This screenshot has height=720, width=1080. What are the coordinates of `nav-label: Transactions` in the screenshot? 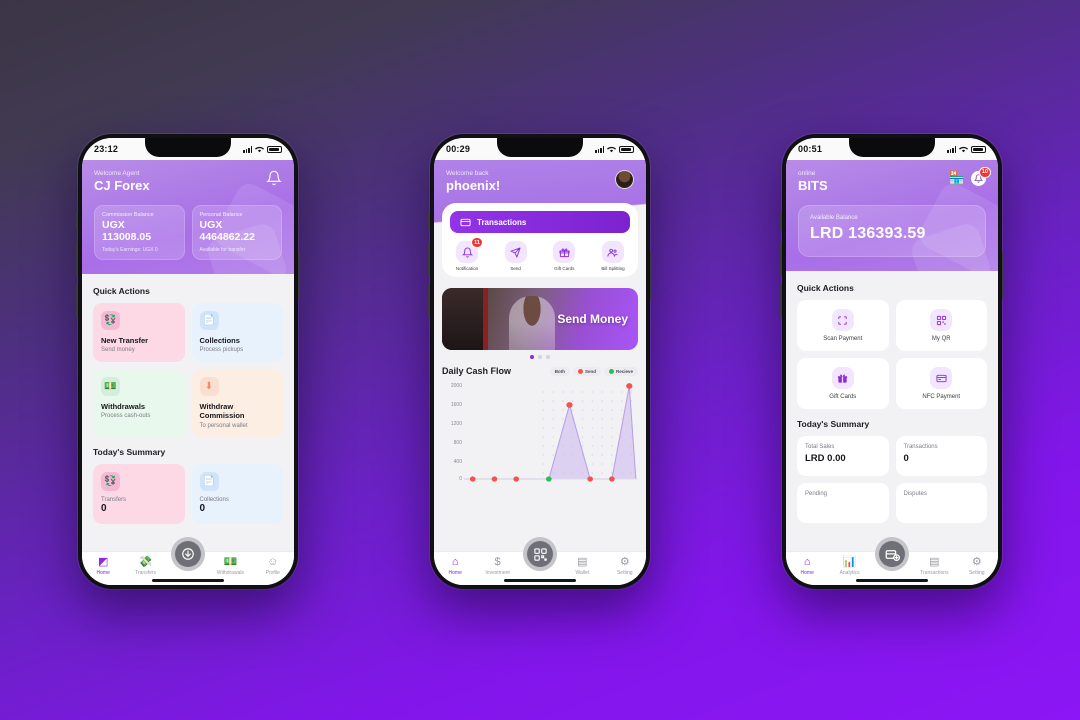 It's located at (934, 572).